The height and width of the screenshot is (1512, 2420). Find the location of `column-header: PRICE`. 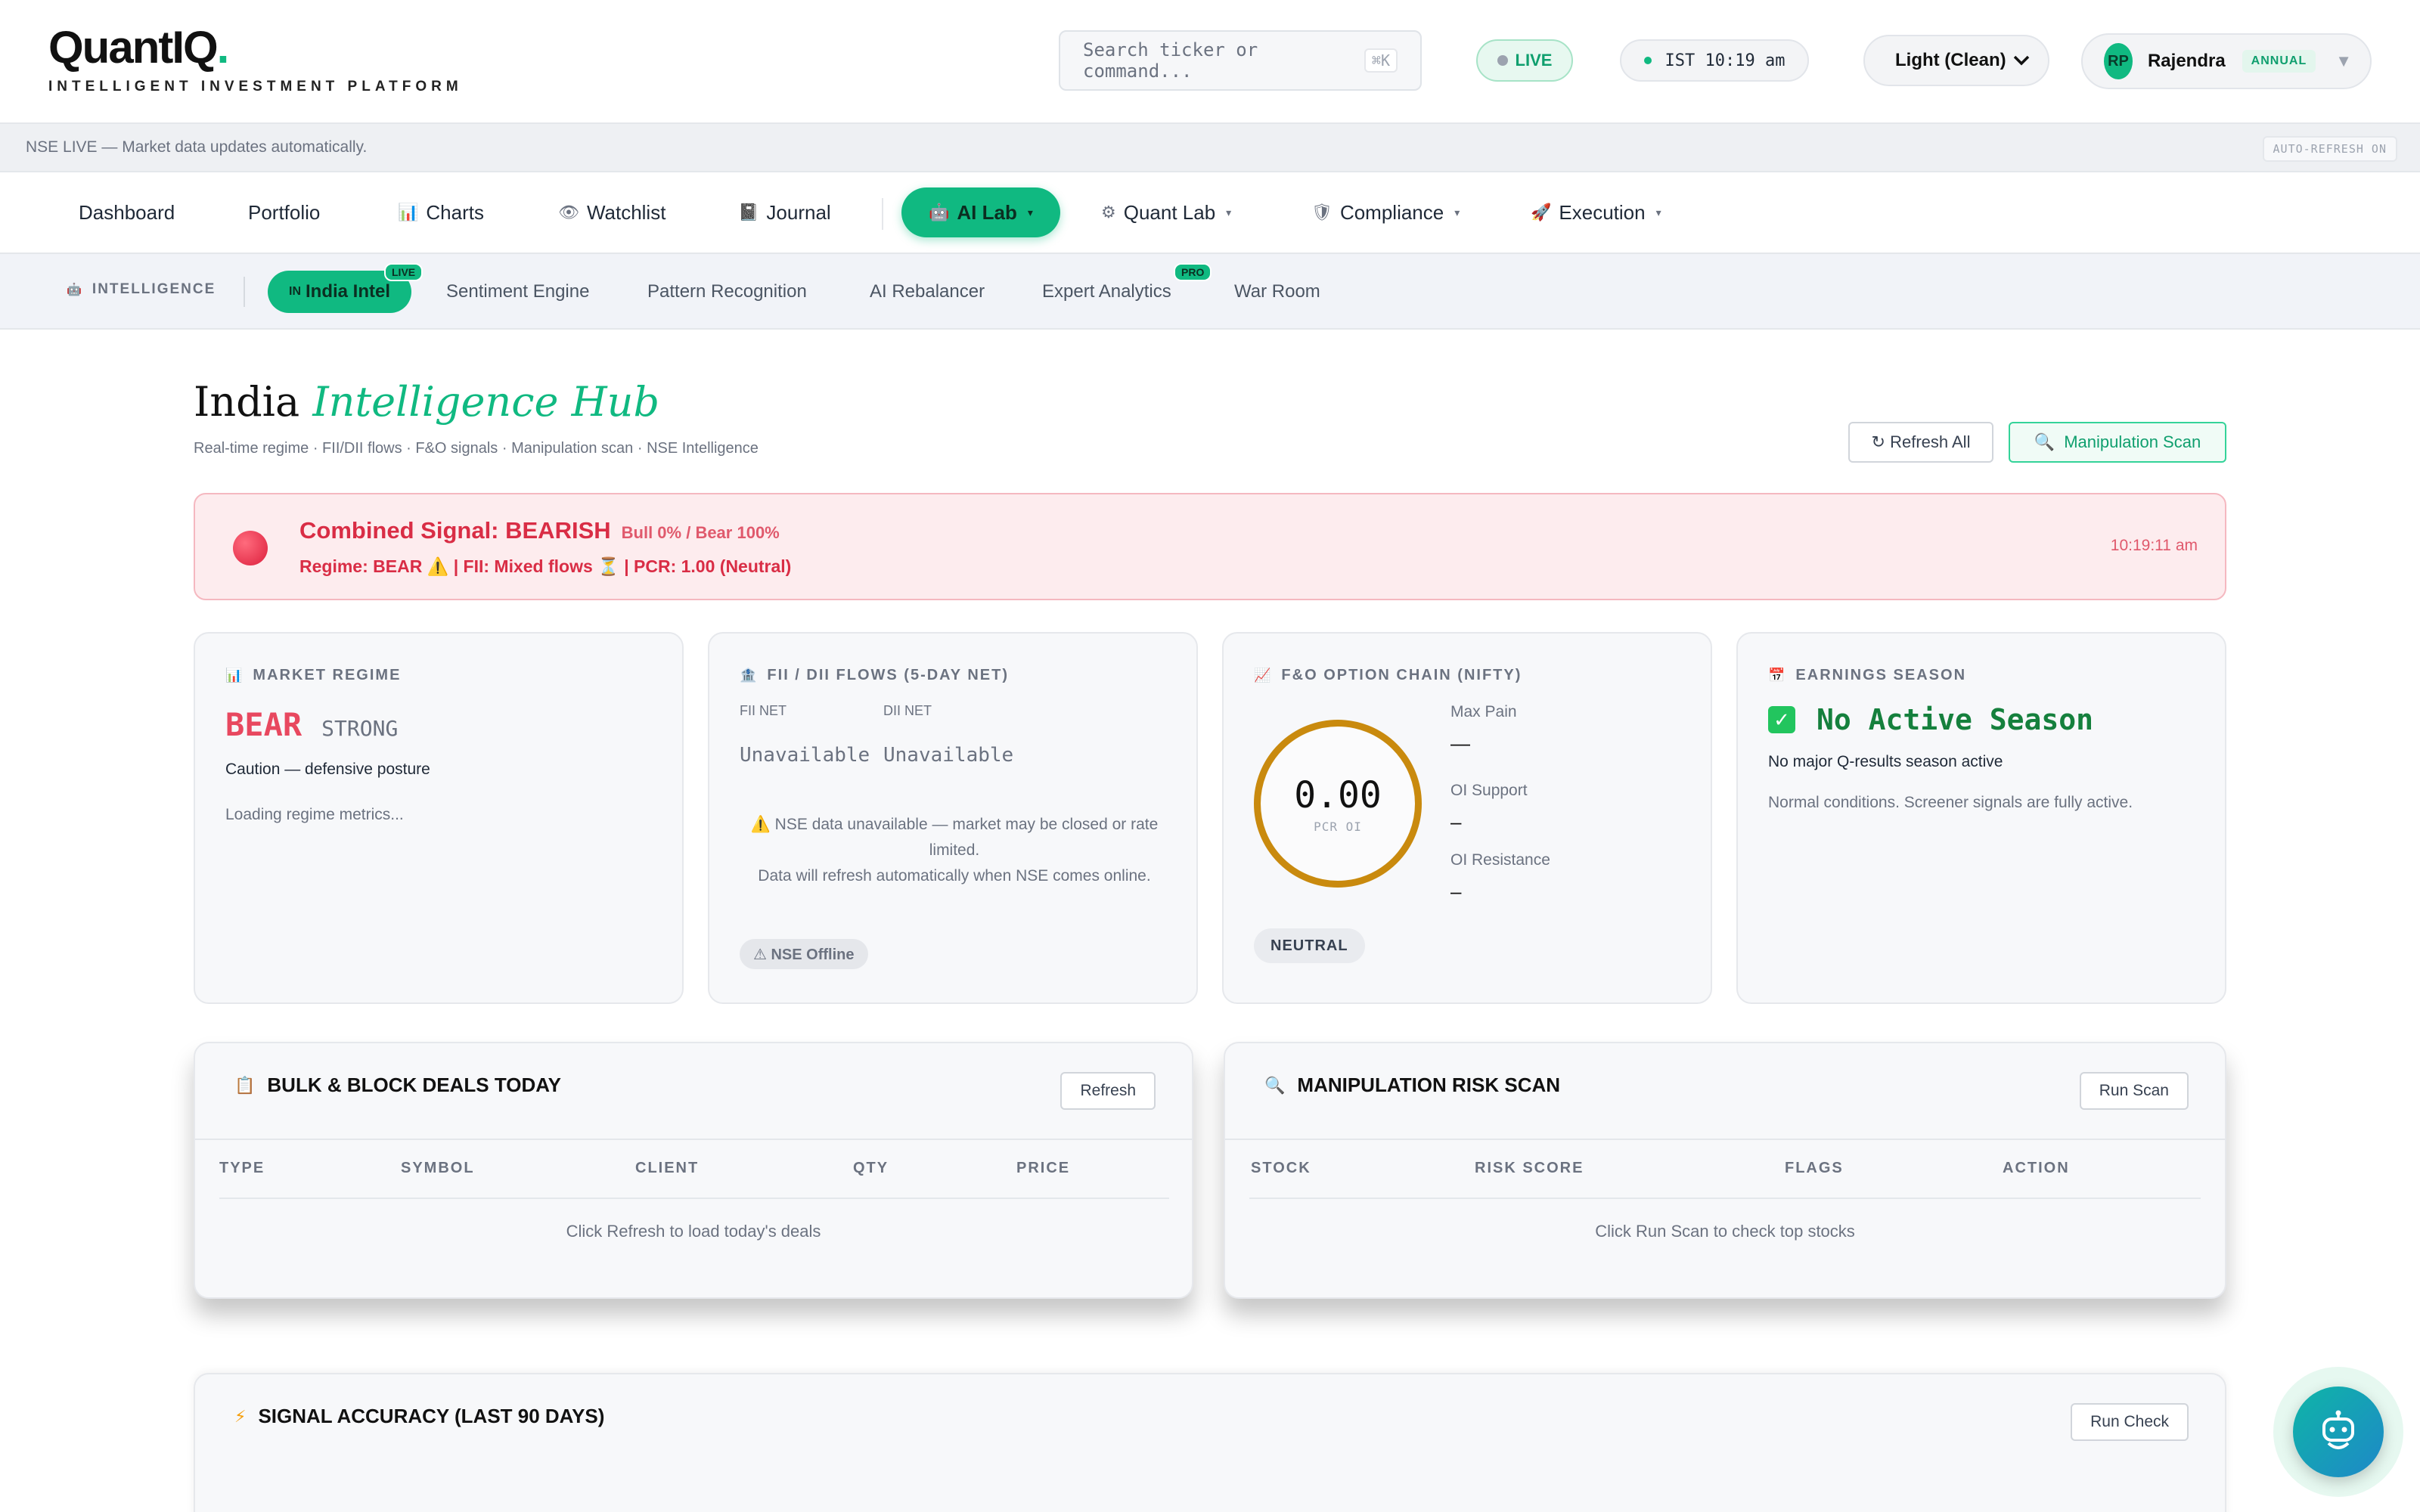

column-header: PRICE is located at coordinates (1043, 1168).